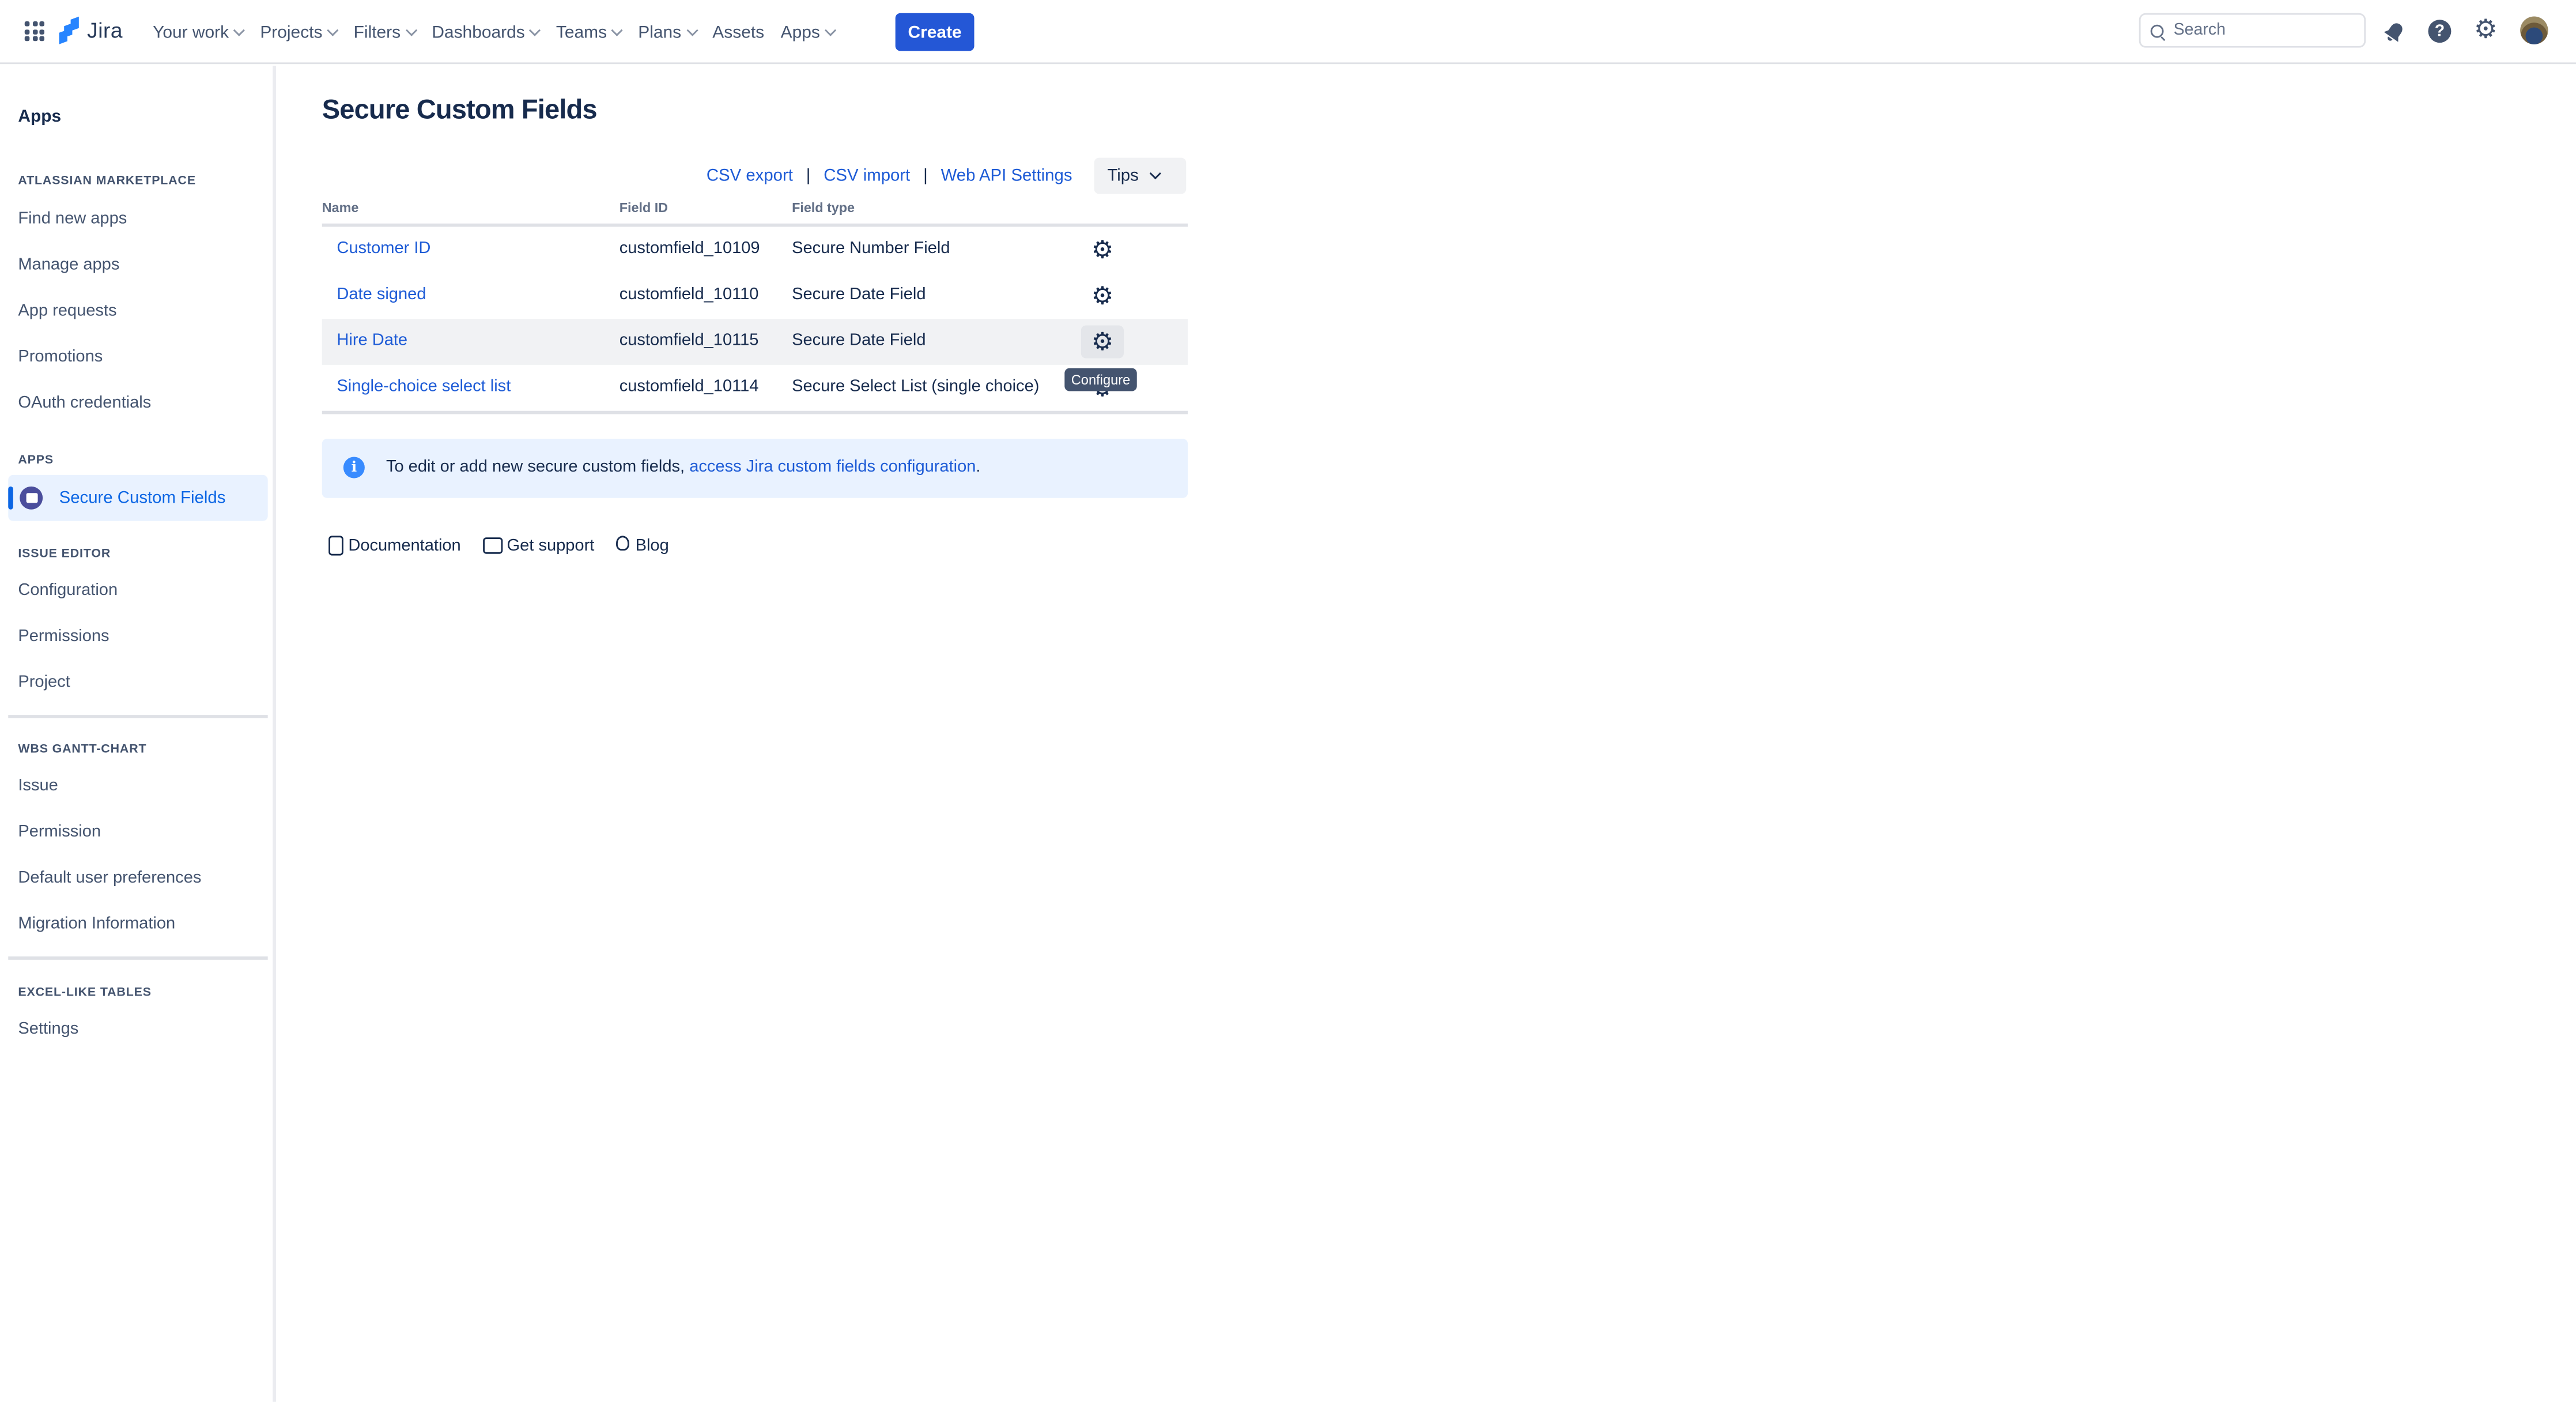  Describe the element at coordinates (384, 31) in the screenshot. I see `nav-filters: Filters` at that location.